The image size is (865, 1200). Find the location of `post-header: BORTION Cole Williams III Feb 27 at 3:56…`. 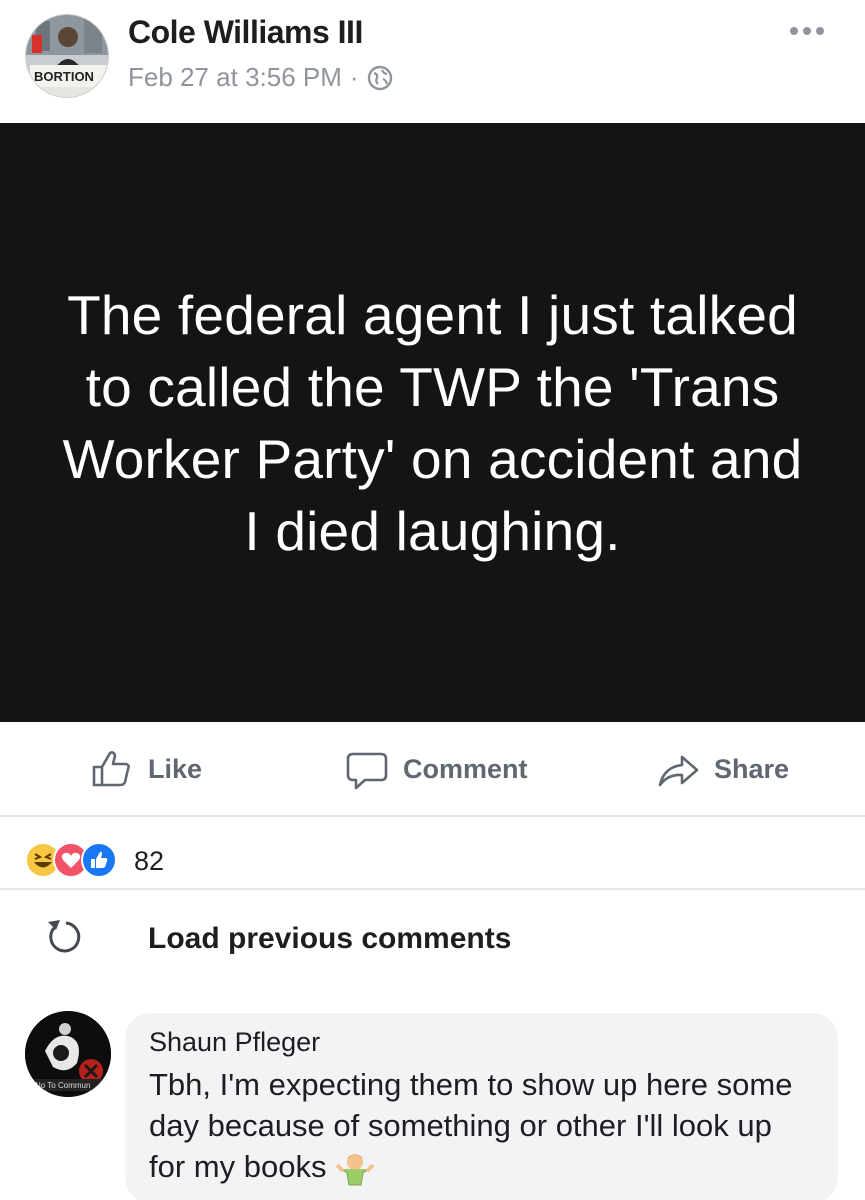

post-header: BORTION Cole Williams III Feb 27 at 3:56… is located at coordinates (432, 61).